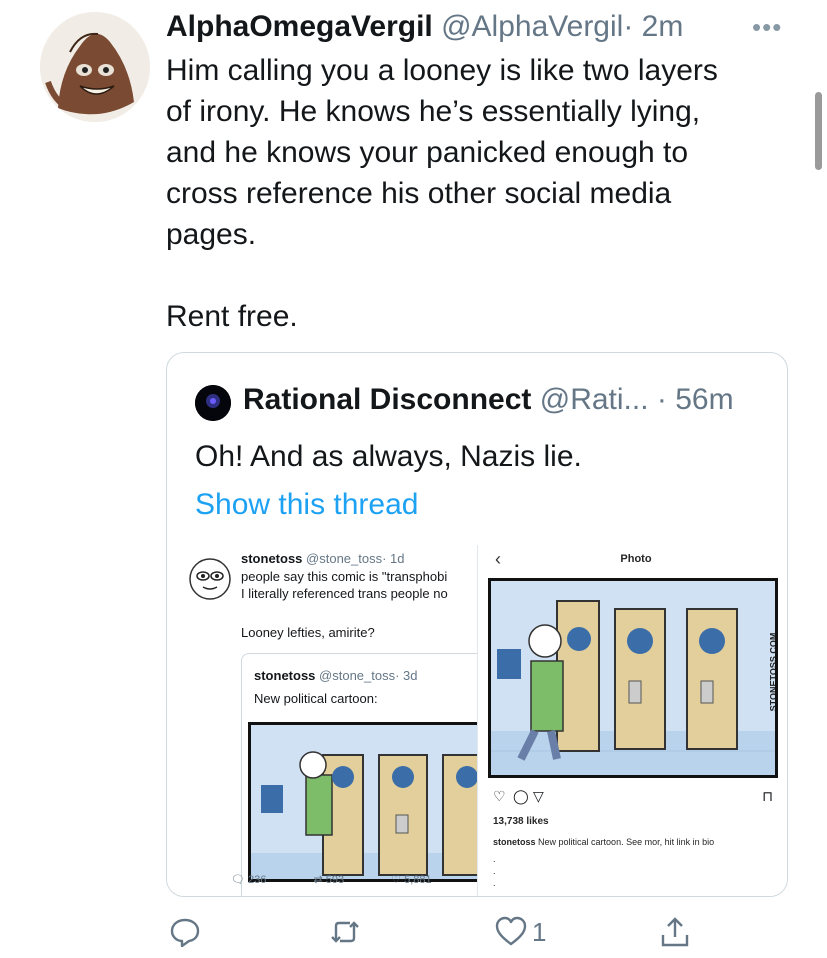 Image resolution: width=827 pixels, height=958 pixels. Describe the element at coordinates (486, 932) in the screenshot. I see `tweet-actions: 1` at that location.